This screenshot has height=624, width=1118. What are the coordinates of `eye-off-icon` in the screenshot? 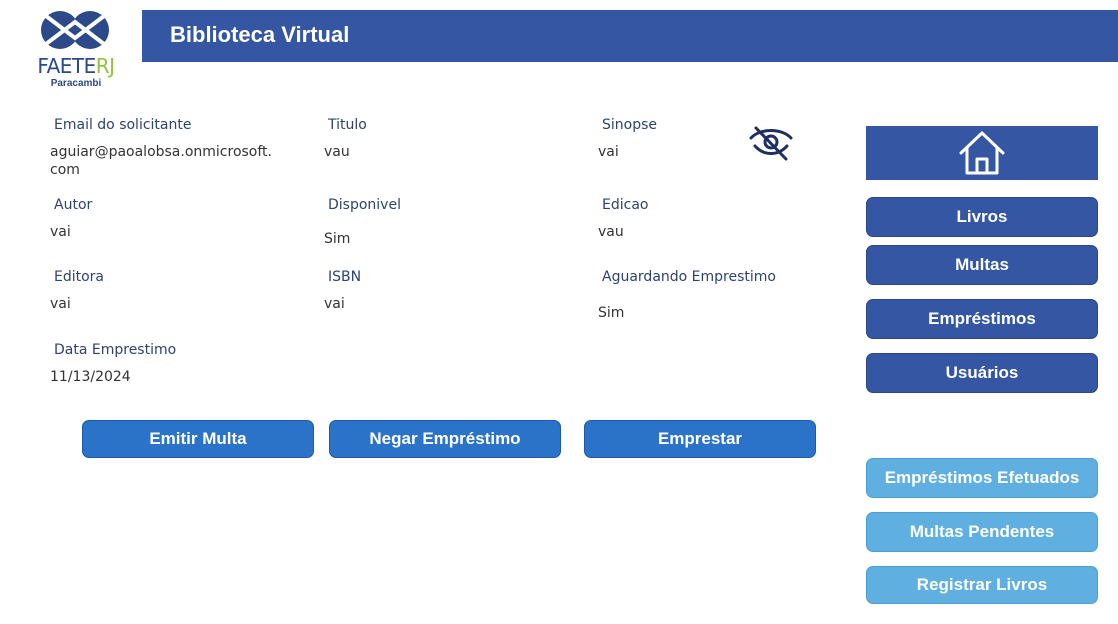 It's located at (771, 143).